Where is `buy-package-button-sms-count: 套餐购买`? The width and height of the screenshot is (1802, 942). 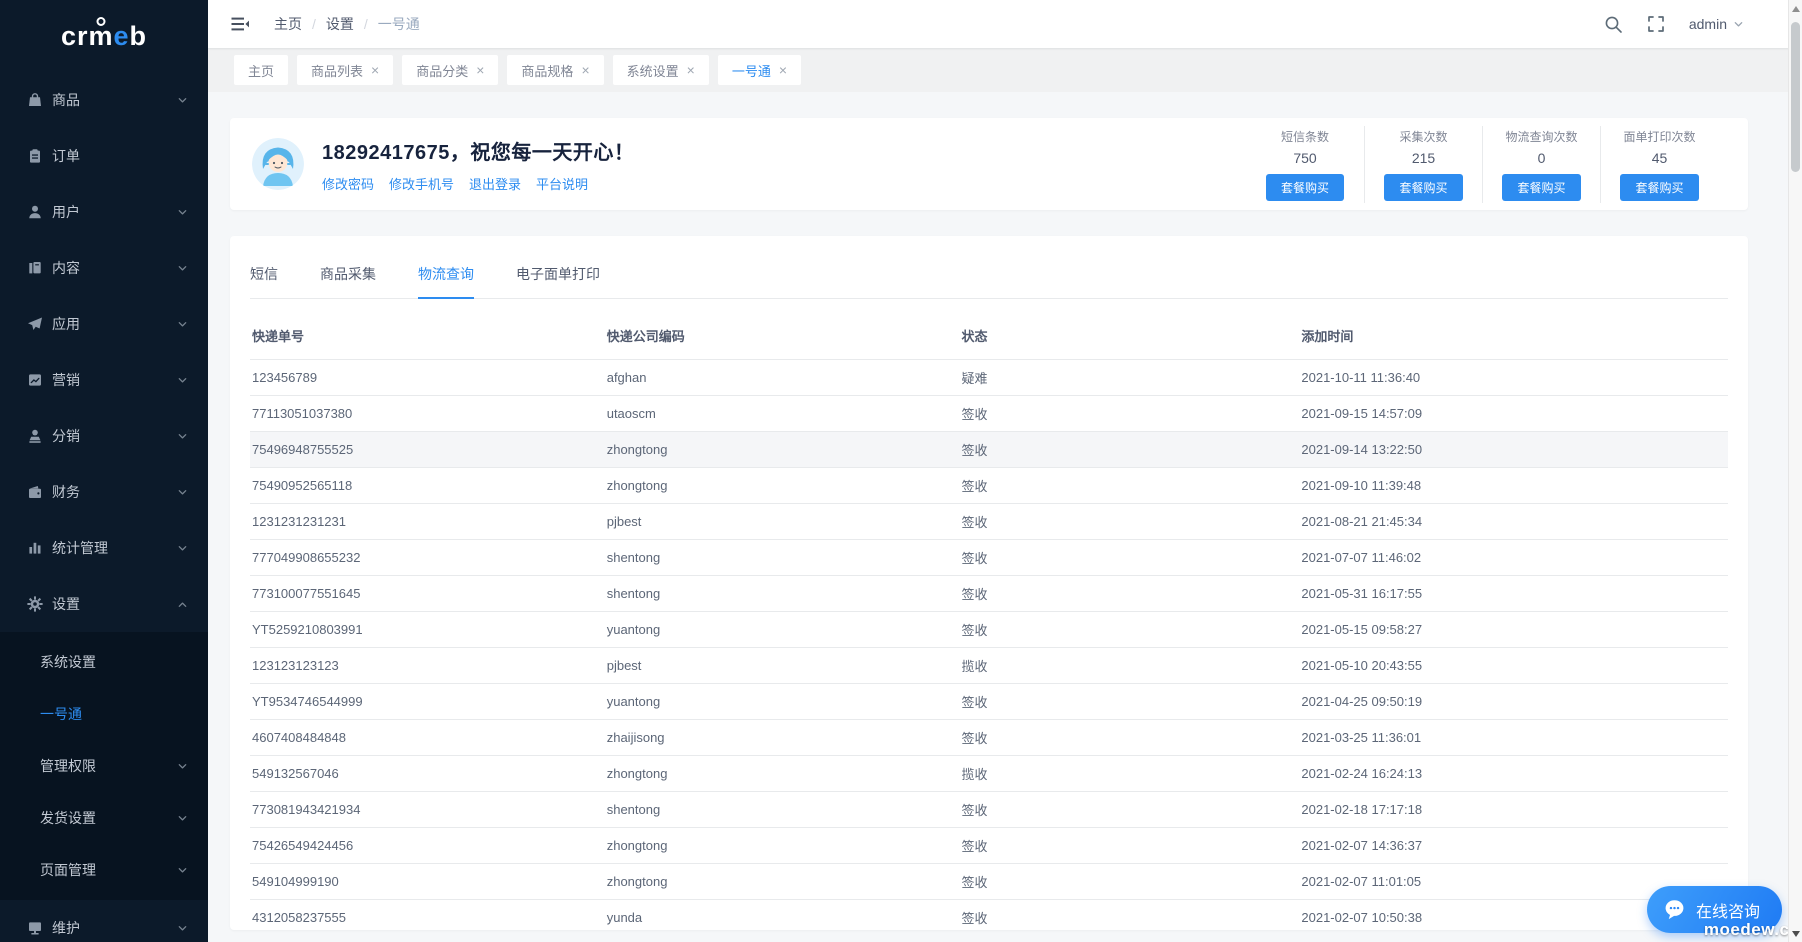 buy-package-button-sms-count: 套餐购买 is located at coordinates (1304, 187).